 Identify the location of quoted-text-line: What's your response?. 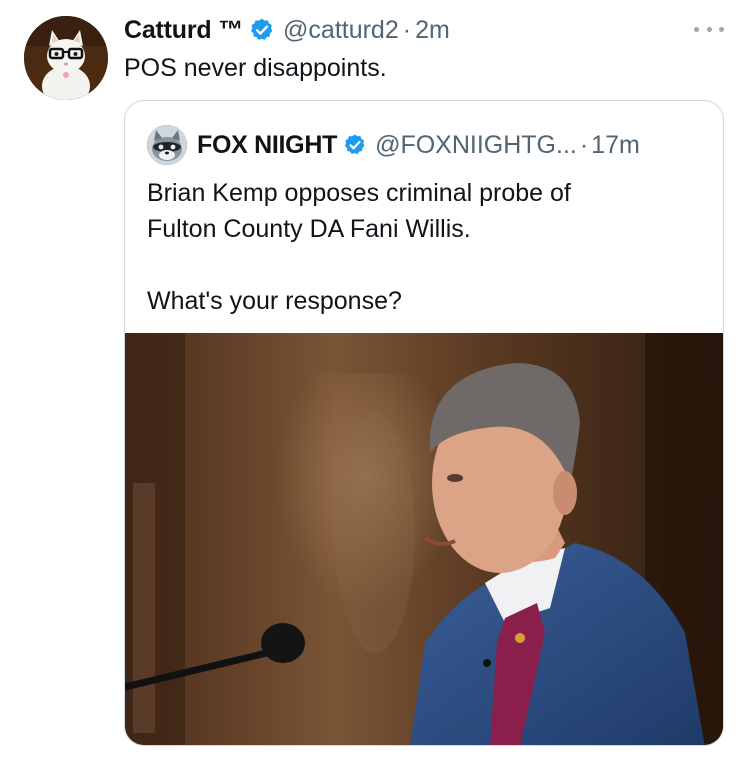
(274, 301).